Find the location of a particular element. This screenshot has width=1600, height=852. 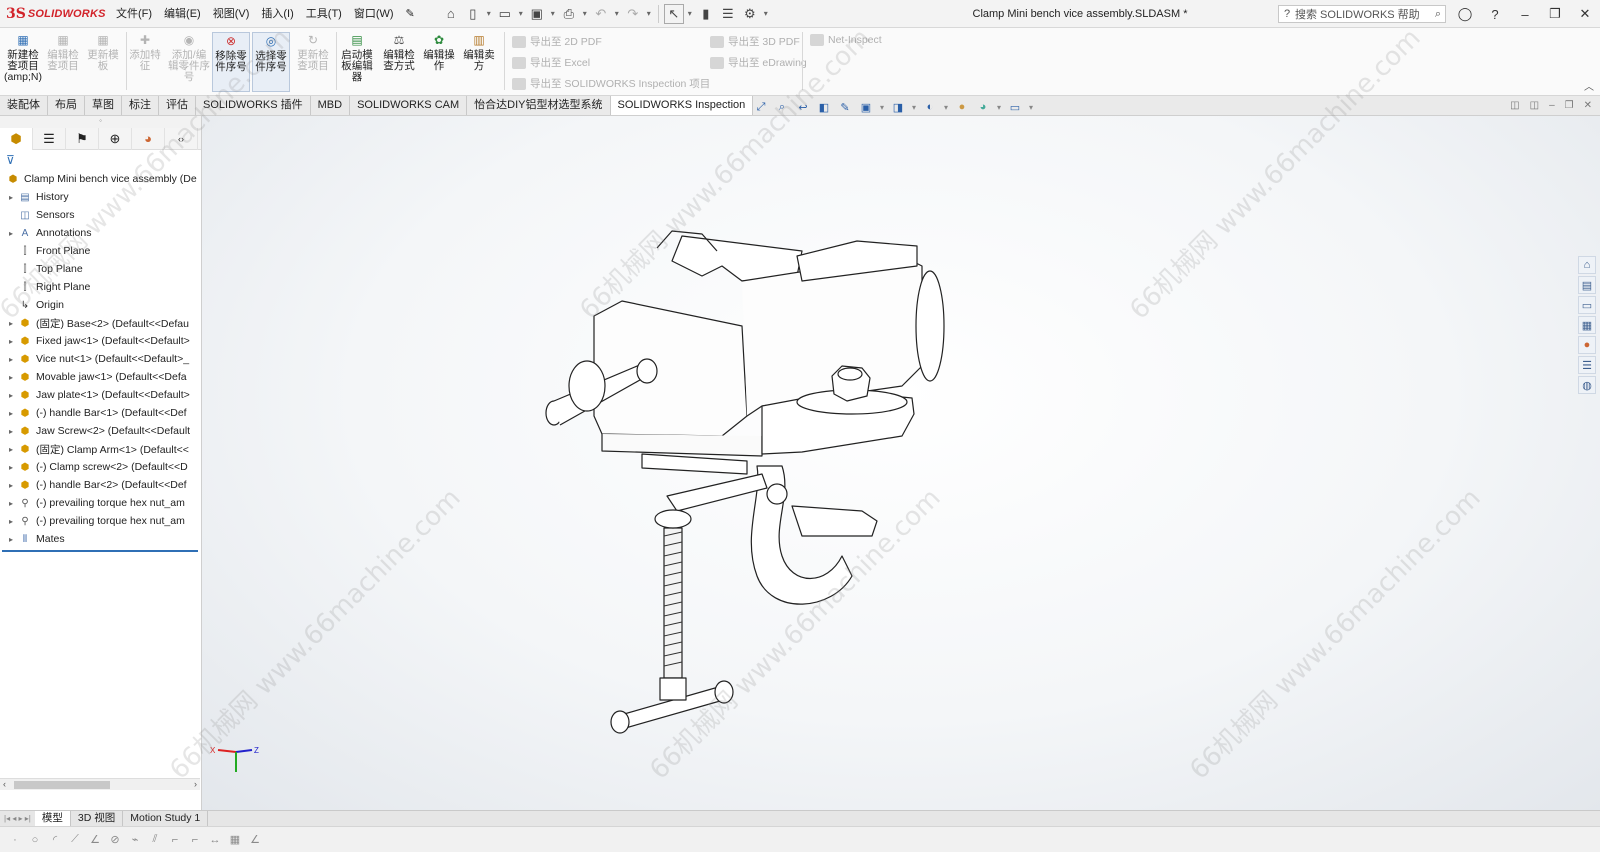

search-icon: ⌕ is located at coordinates (1438, 14).